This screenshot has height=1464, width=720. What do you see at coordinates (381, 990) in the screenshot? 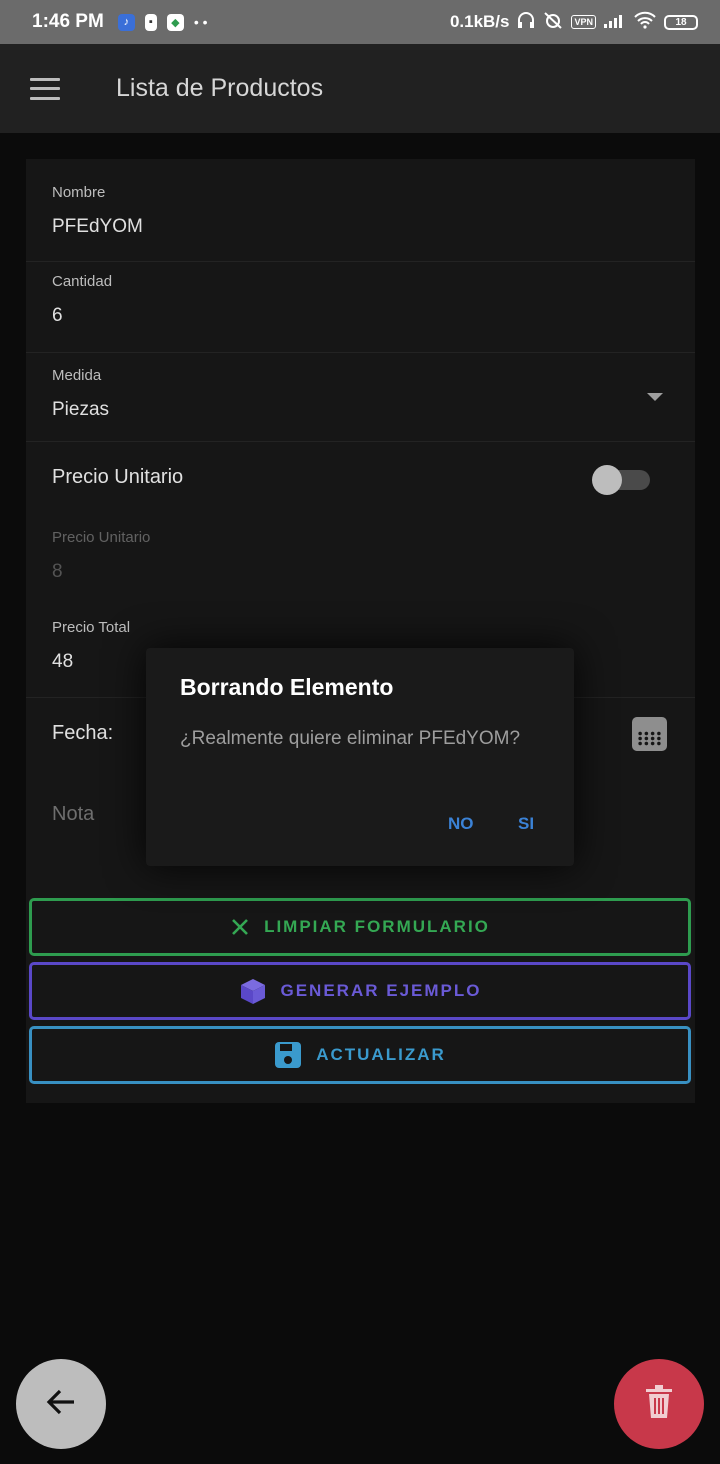
I see `generate-example-label: GENERAR EJEMPLO` at bounding box center [381, 990].